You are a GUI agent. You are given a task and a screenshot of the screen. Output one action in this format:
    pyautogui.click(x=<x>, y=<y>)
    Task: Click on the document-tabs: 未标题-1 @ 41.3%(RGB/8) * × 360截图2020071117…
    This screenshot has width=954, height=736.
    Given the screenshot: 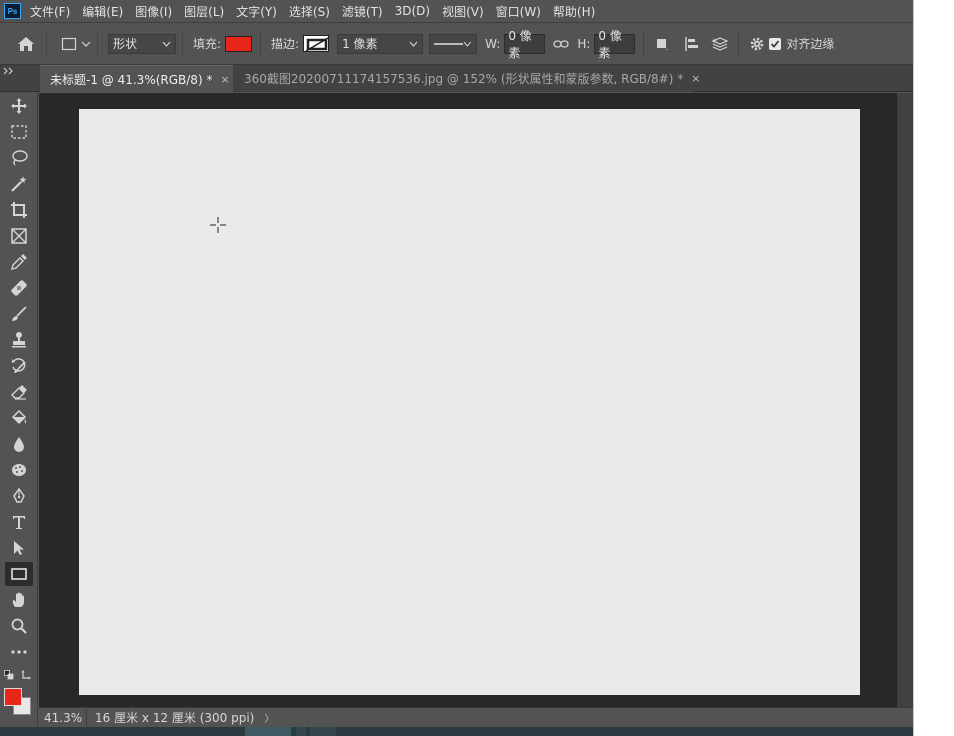 What is the action you would take?
    pyautogui.click(x=456, y=78)
    